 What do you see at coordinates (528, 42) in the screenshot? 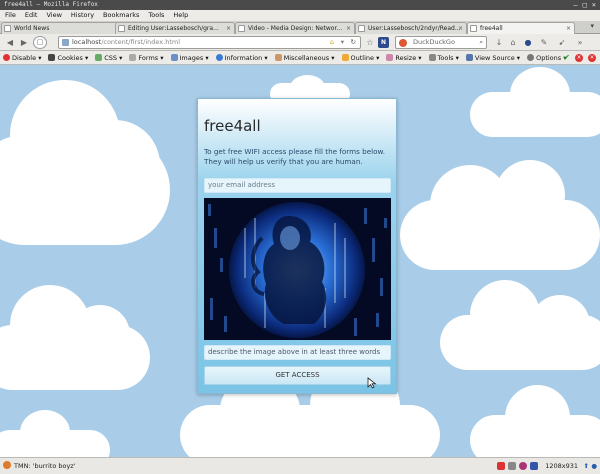
I see `addon-icon: ●` at bounding box center [528, 42].